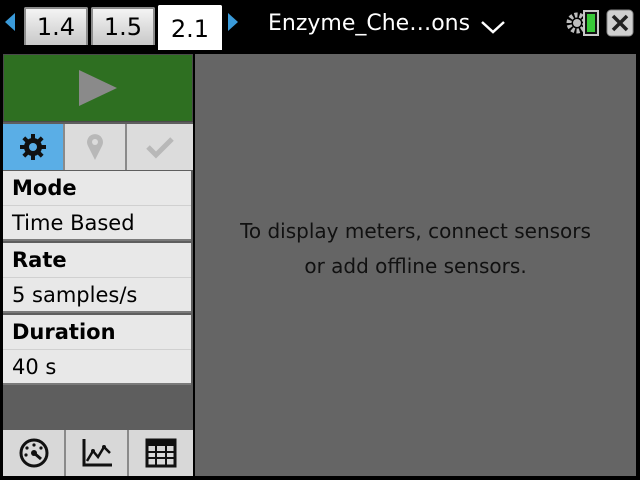 The width and height of the screenshot is (640, 480). What do you see at coordinates (10, 22) in the screenshot?
I see `previous-page-arrow-icon` at bounding box center [10, 22].